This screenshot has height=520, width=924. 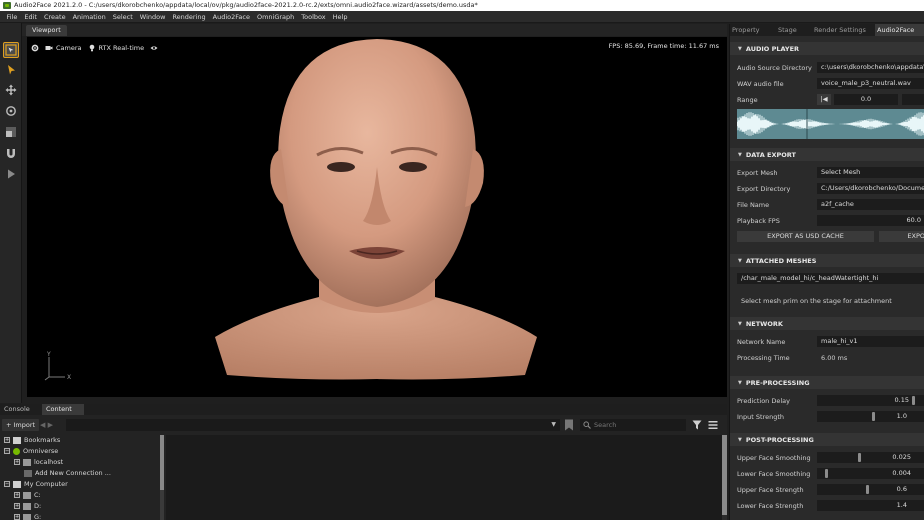 What do you see at coordinates (21, 425) in the screenshot?
I see `import-button: + Import` at bounding box center [21, 425].